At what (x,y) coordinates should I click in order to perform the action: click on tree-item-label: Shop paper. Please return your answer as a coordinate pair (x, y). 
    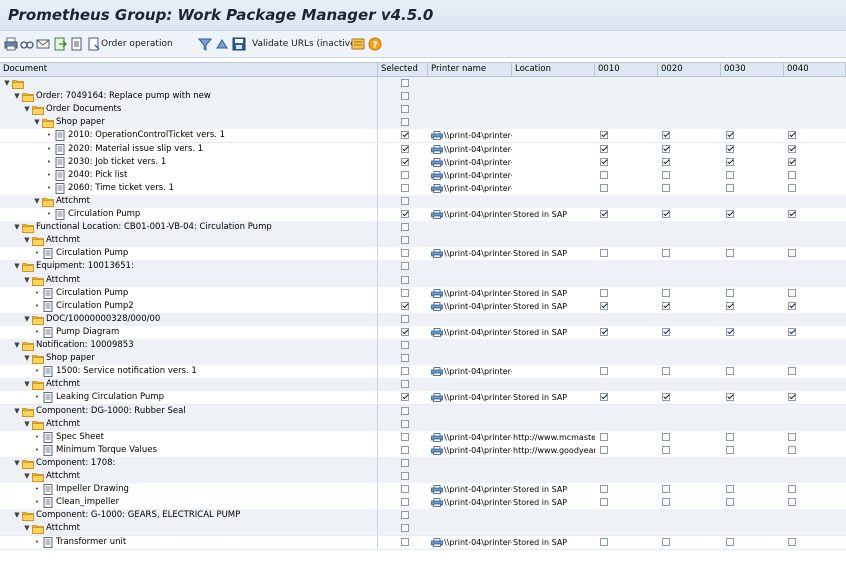
    Looking at the image, I should click on (70, 358).